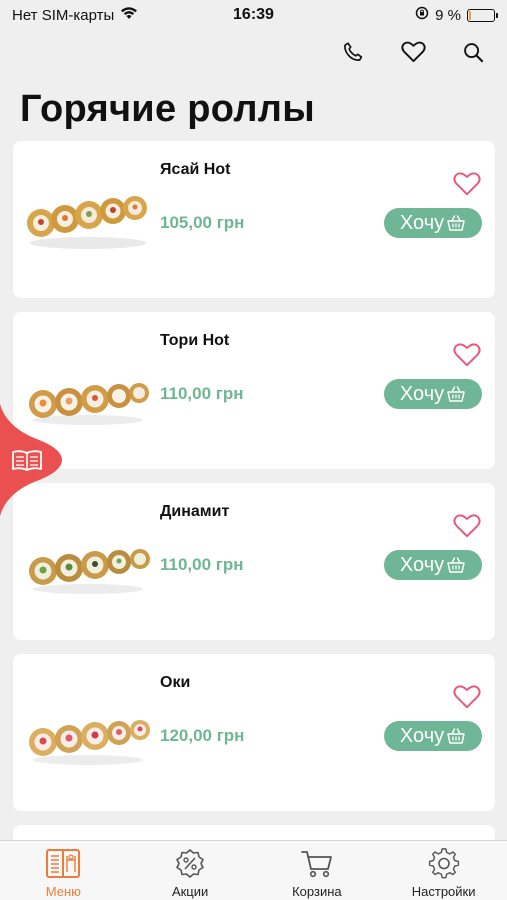  Describe the element at coordinates (202, 735) in the screenshot. I see `product-price: 120,00 грн` at that location.